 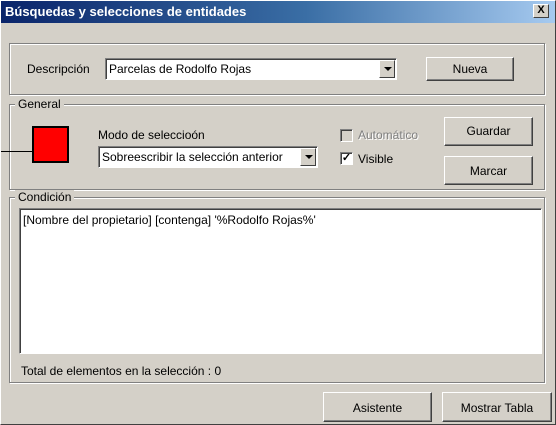 What do you see at coordinates (278, 12) in the screenshot?
I see `title-bar: Búsquedas y selecciones de entidades X` at bounding box center [278, 12].